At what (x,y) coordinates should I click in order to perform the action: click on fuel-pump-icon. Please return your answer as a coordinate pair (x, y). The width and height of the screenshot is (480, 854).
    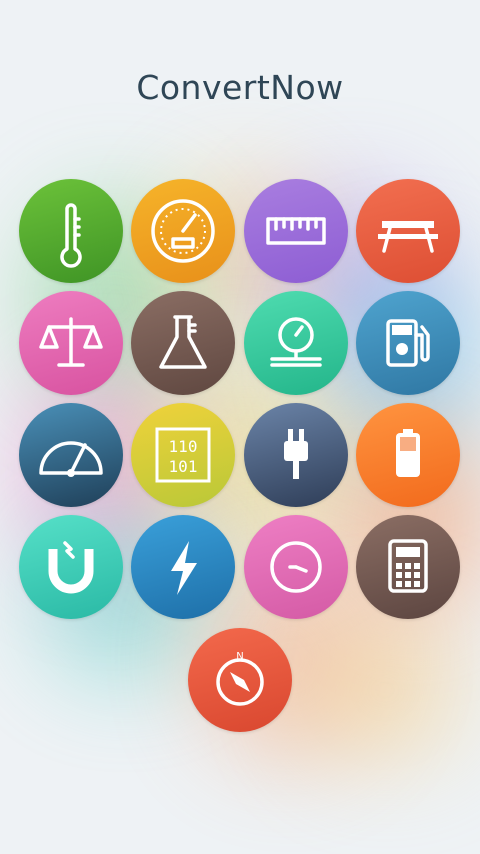
    Looking at the image, I should click on (408, 343).